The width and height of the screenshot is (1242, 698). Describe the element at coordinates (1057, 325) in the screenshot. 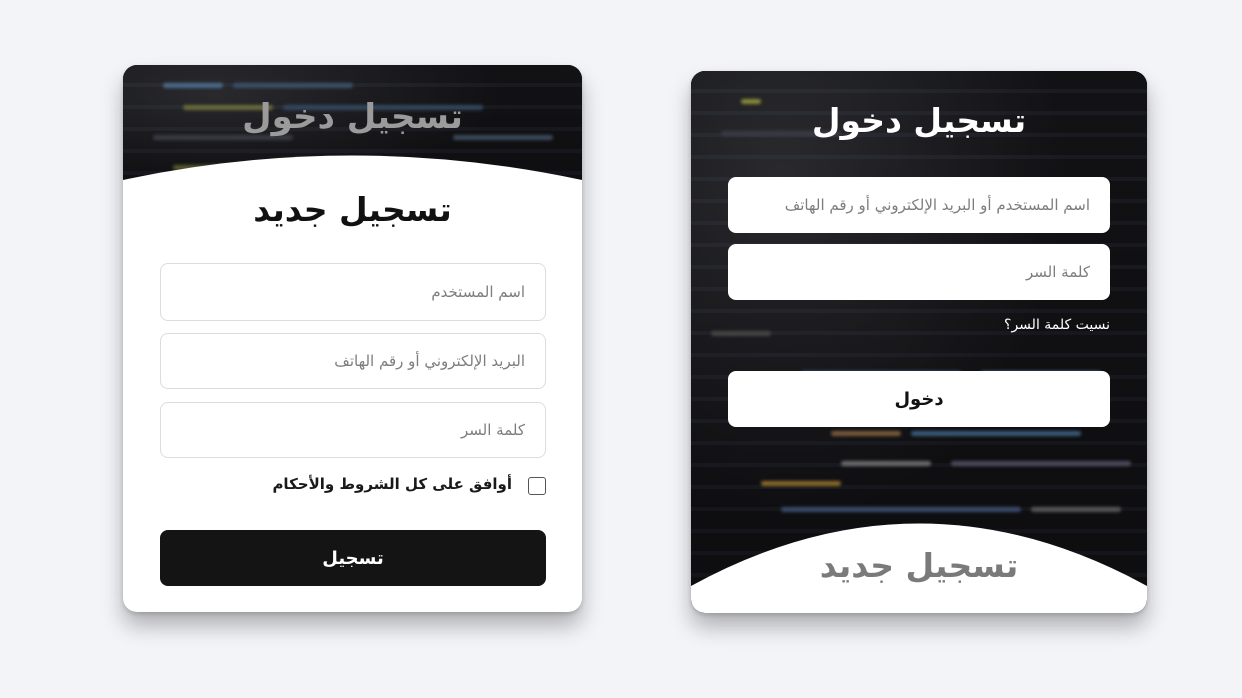

I see `forgot-password-link: نسيت كلمة السر؟` at that location.